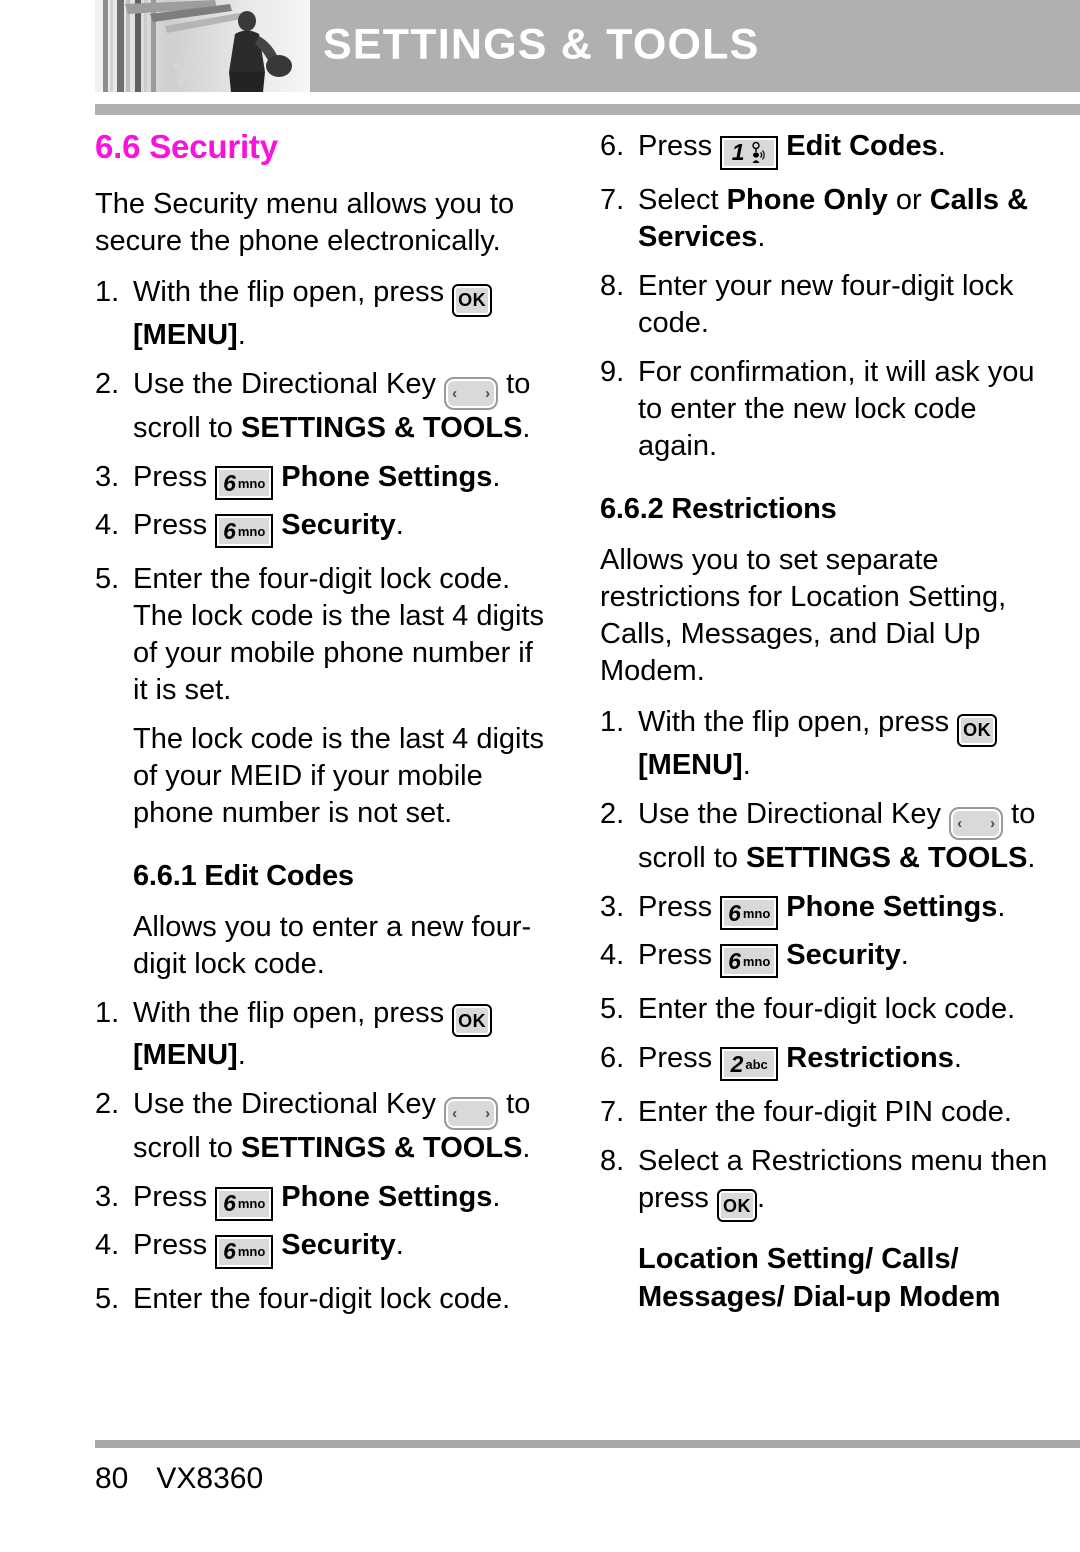  I want to click on step-number: 9., so click(612, 372).